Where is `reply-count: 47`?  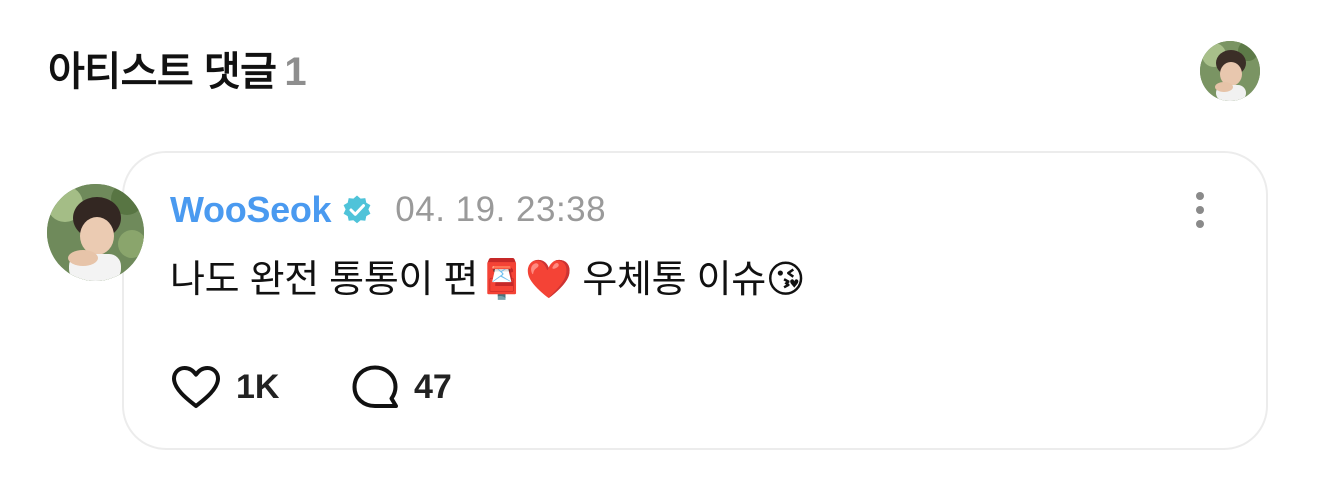
reply-count: 47 is located at coordinates (433, 386).